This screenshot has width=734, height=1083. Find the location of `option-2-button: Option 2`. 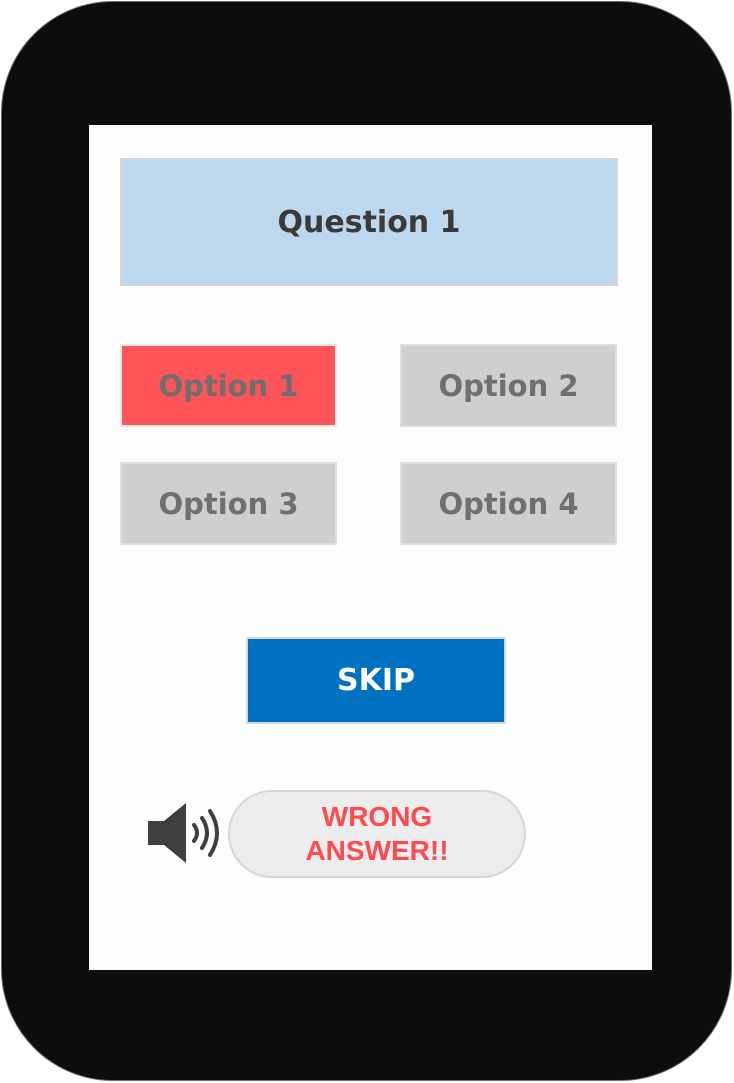

option-2-button: Option 2 is located at coordinates (508, 385).